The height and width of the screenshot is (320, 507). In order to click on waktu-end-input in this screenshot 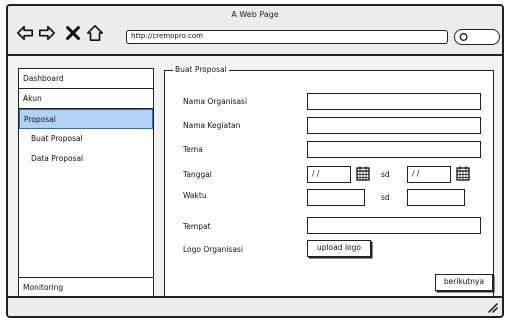, I will do `click(436, 197)`.